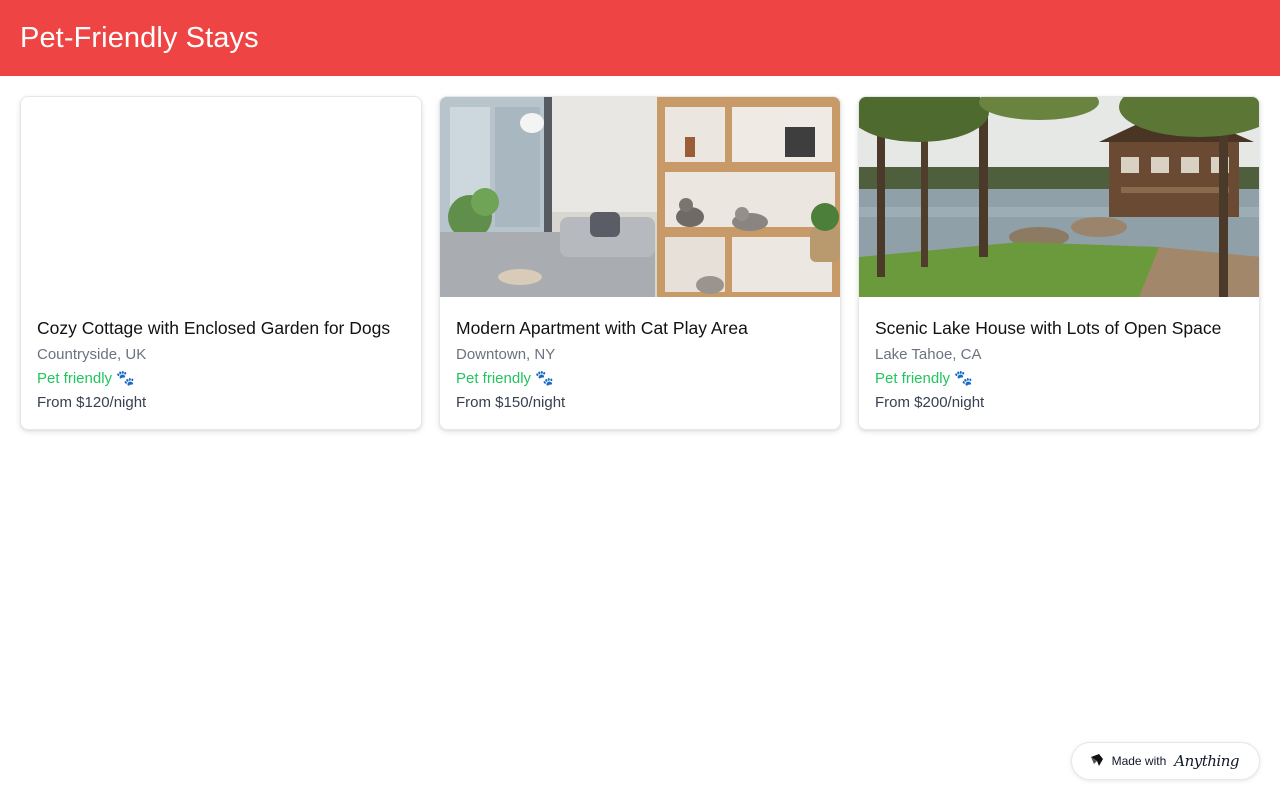  Describe the element at coordinates (506, 354) in the screenshot. I see `listing-location: Downtown, NY` at that location.